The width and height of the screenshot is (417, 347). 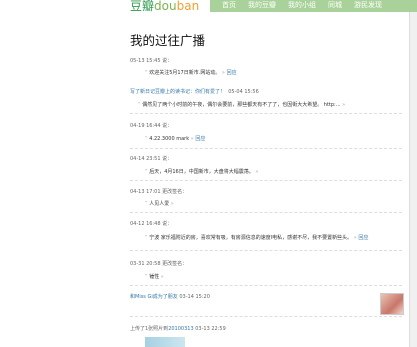 I want to click on feed-meta: 04-13 17:01 更改签名：, so click(x=159, y=192).